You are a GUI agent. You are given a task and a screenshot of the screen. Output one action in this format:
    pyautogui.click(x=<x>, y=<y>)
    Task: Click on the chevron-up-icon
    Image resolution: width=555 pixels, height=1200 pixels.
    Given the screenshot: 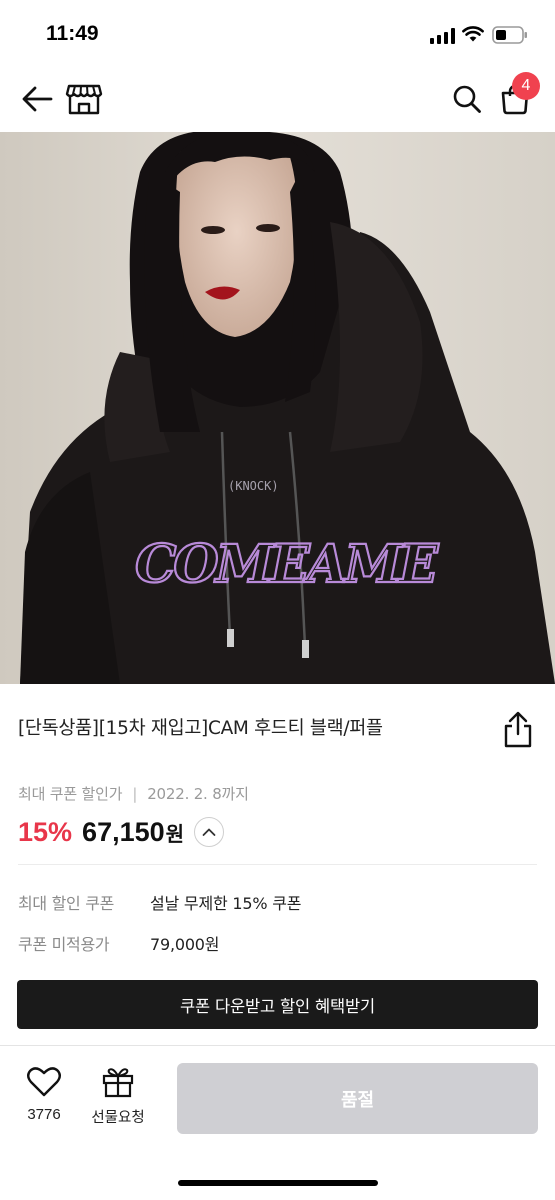 What is the action you would take?
    pyautogui.click(x=209, y=832)
    